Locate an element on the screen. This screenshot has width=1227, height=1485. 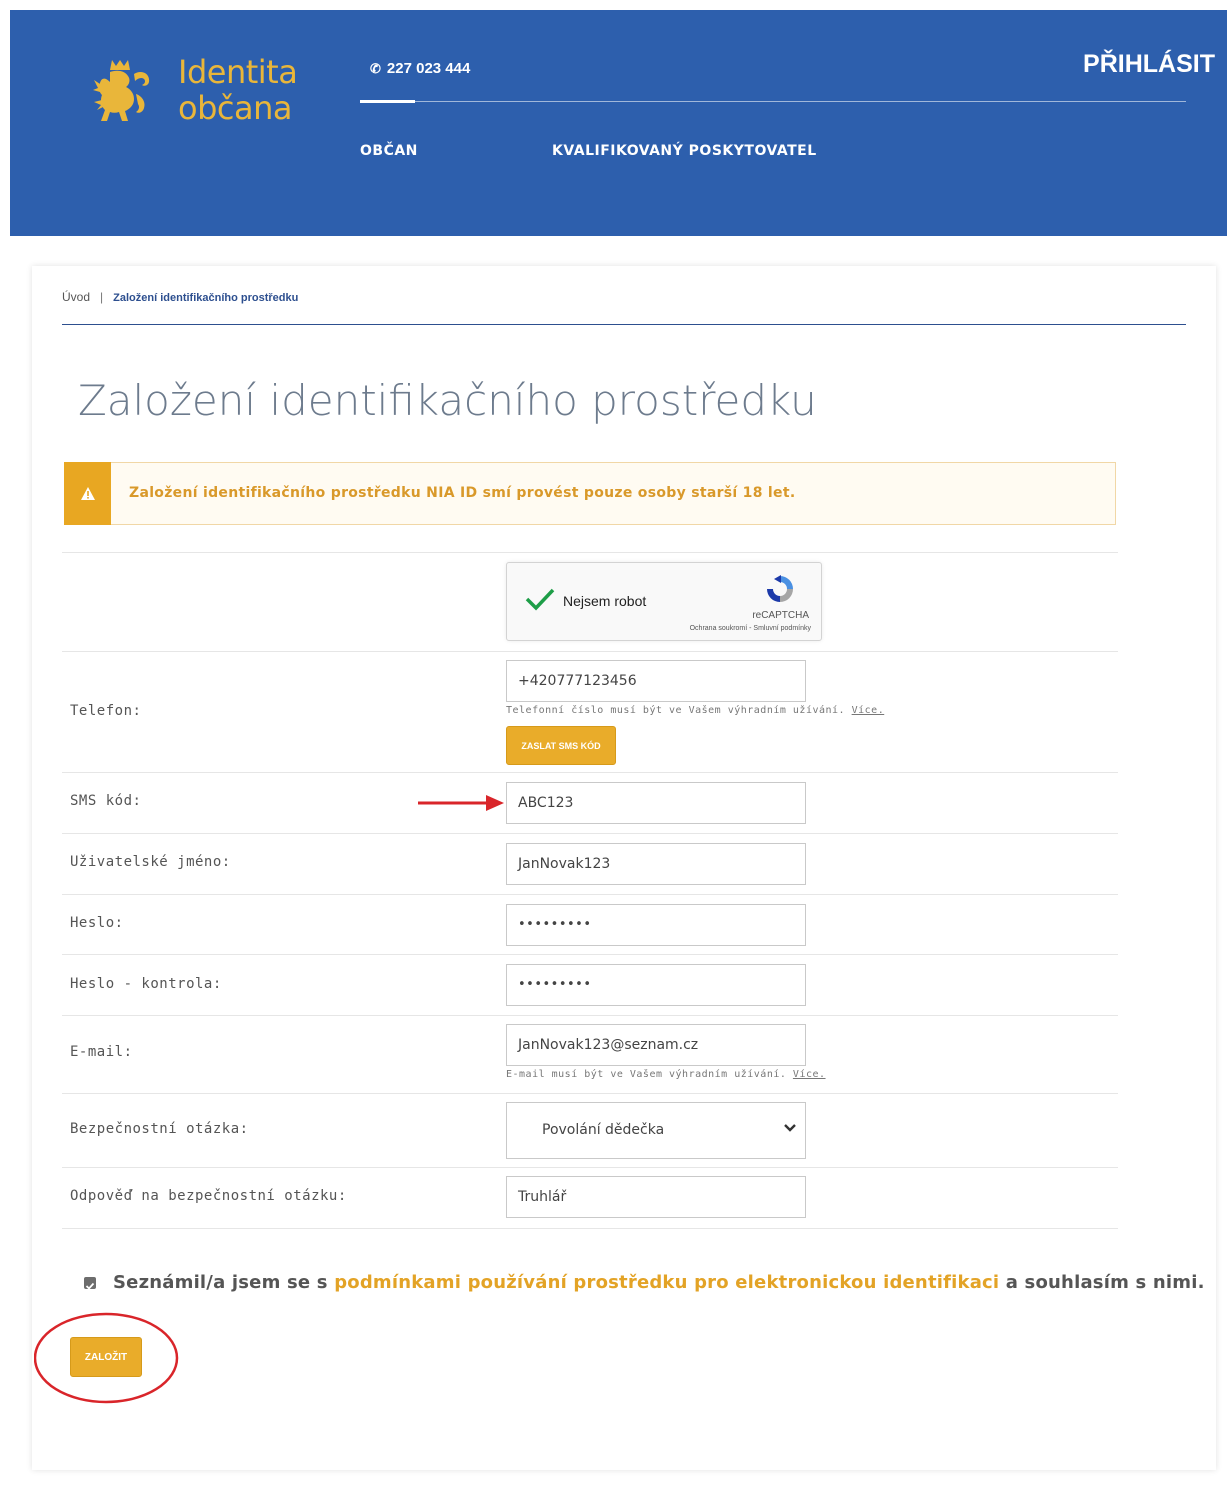
sms-code-label: SMS kód: is located at coordinates (106, 801).